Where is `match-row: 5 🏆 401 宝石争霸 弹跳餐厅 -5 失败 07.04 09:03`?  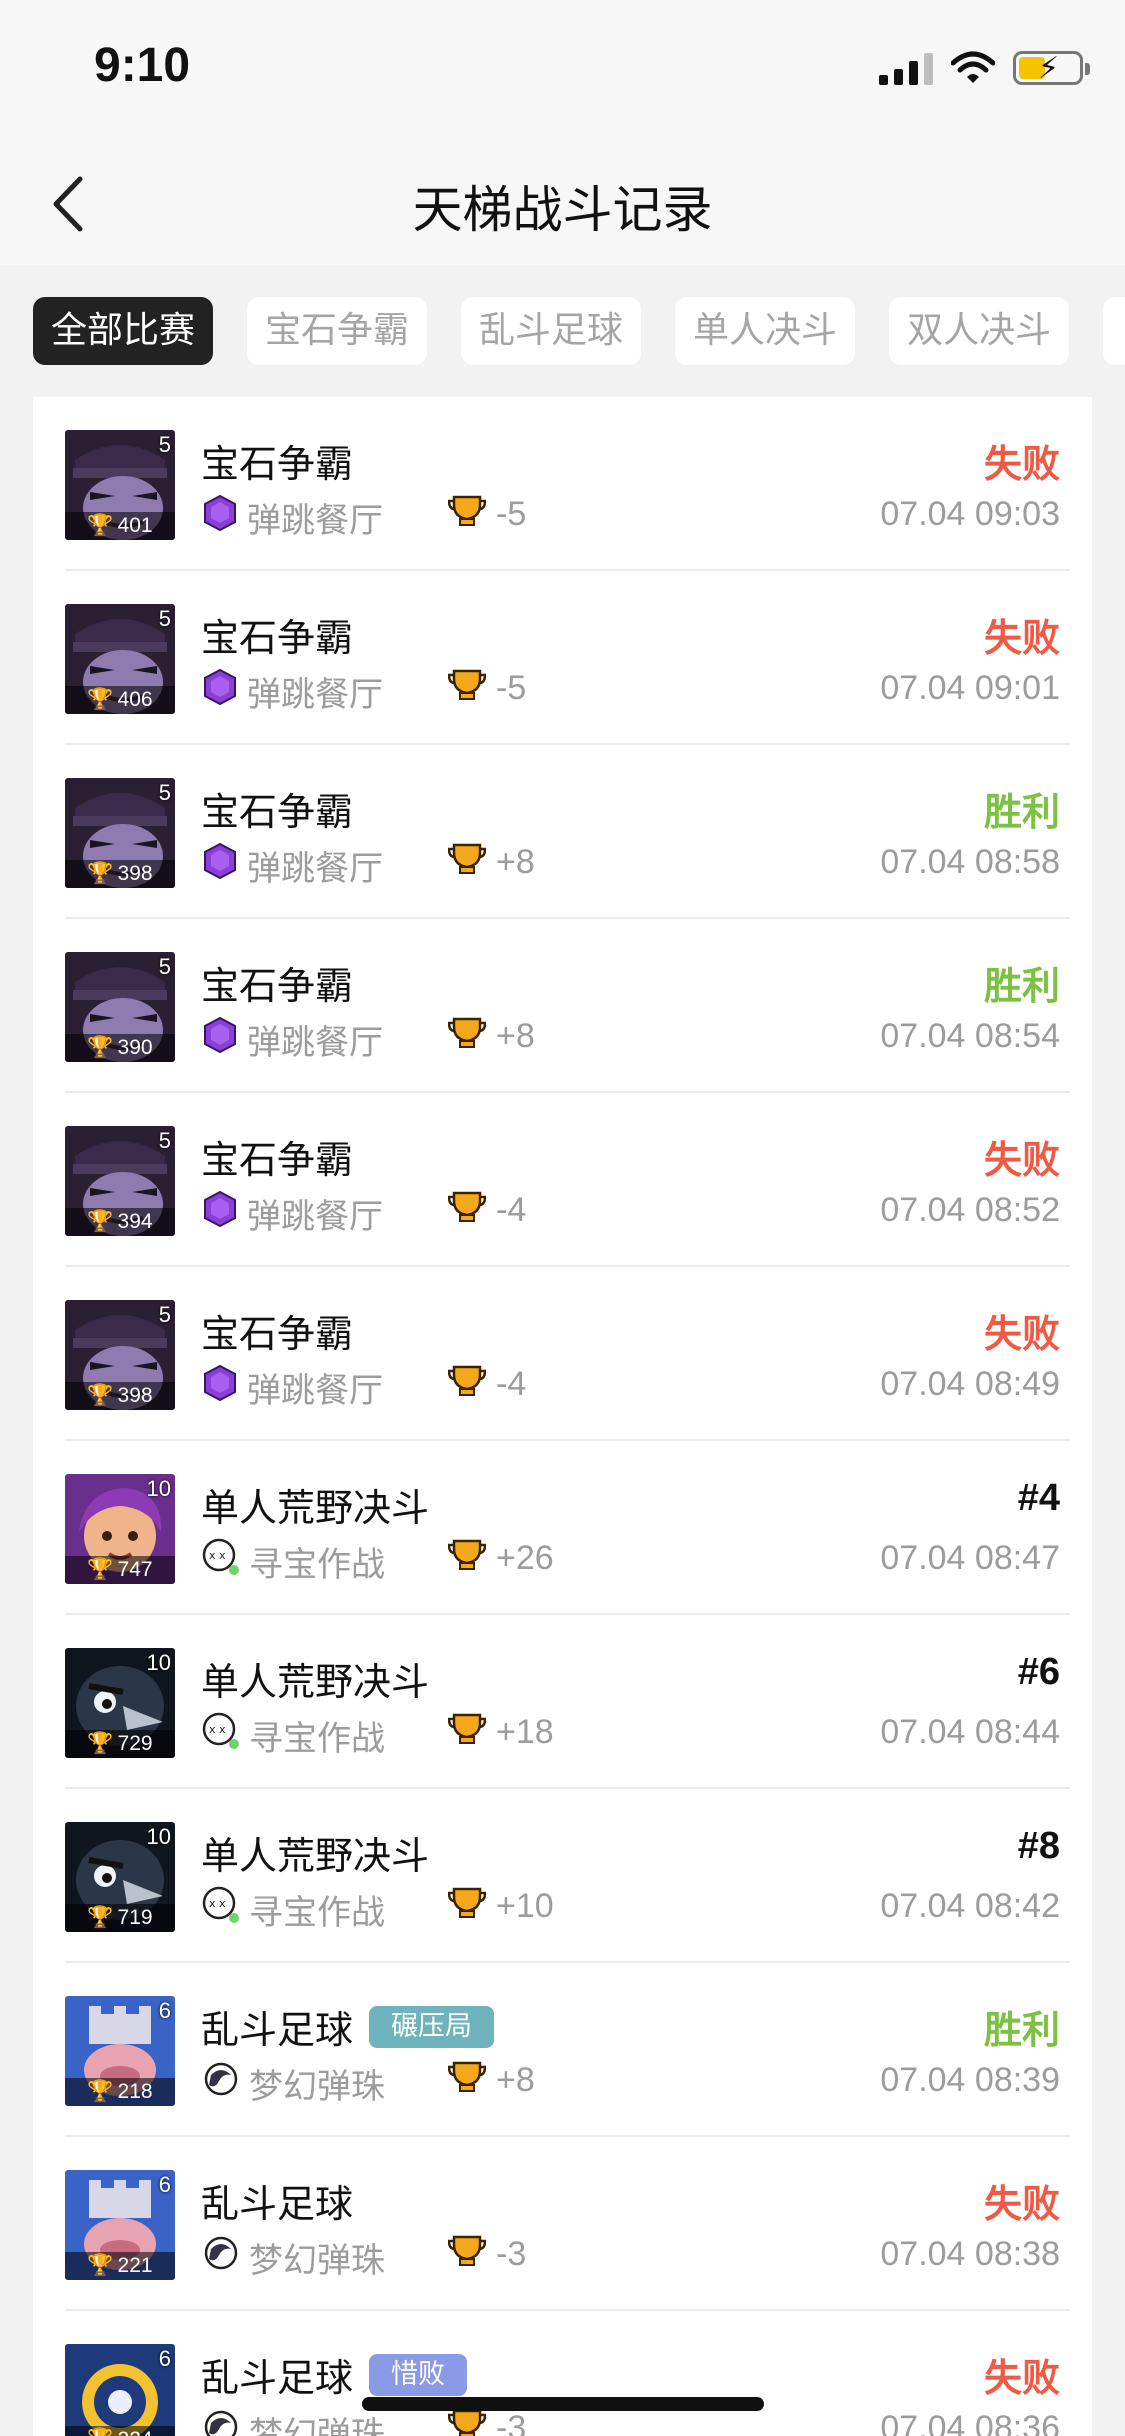 match-row: 5 🏆 401 宝石争霸 弹跳餐厅 -5 失败 07.04 09:03 is located at coordinates (562, 484).